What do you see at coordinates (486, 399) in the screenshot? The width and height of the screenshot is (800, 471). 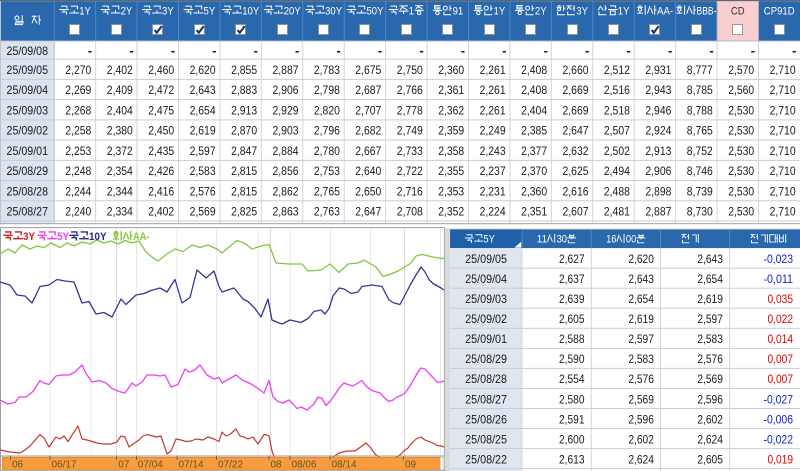 I see `svg-text: 25/08/27` at bounding box center [486, 399].